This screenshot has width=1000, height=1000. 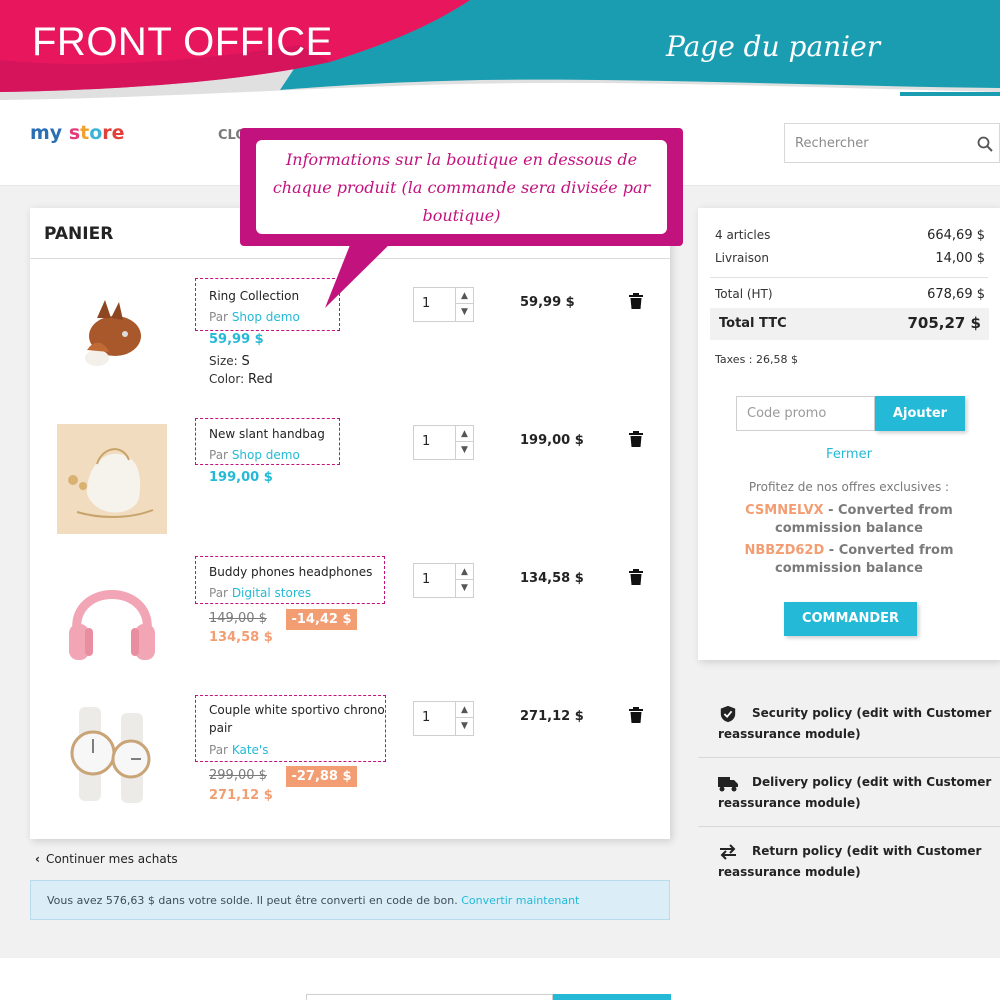 What do you see at coordinates (849, 324) in the screenshot?
I see `summary-total-ttc: Total TTC 705,27 $` at bounding box center [849, 324].